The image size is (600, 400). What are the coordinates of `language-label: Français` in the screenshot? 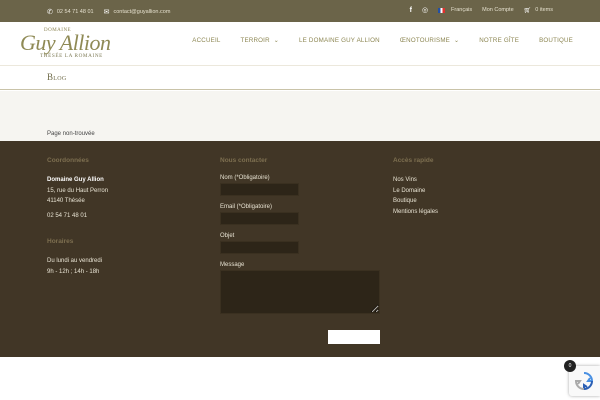 It's located at (462, 10).